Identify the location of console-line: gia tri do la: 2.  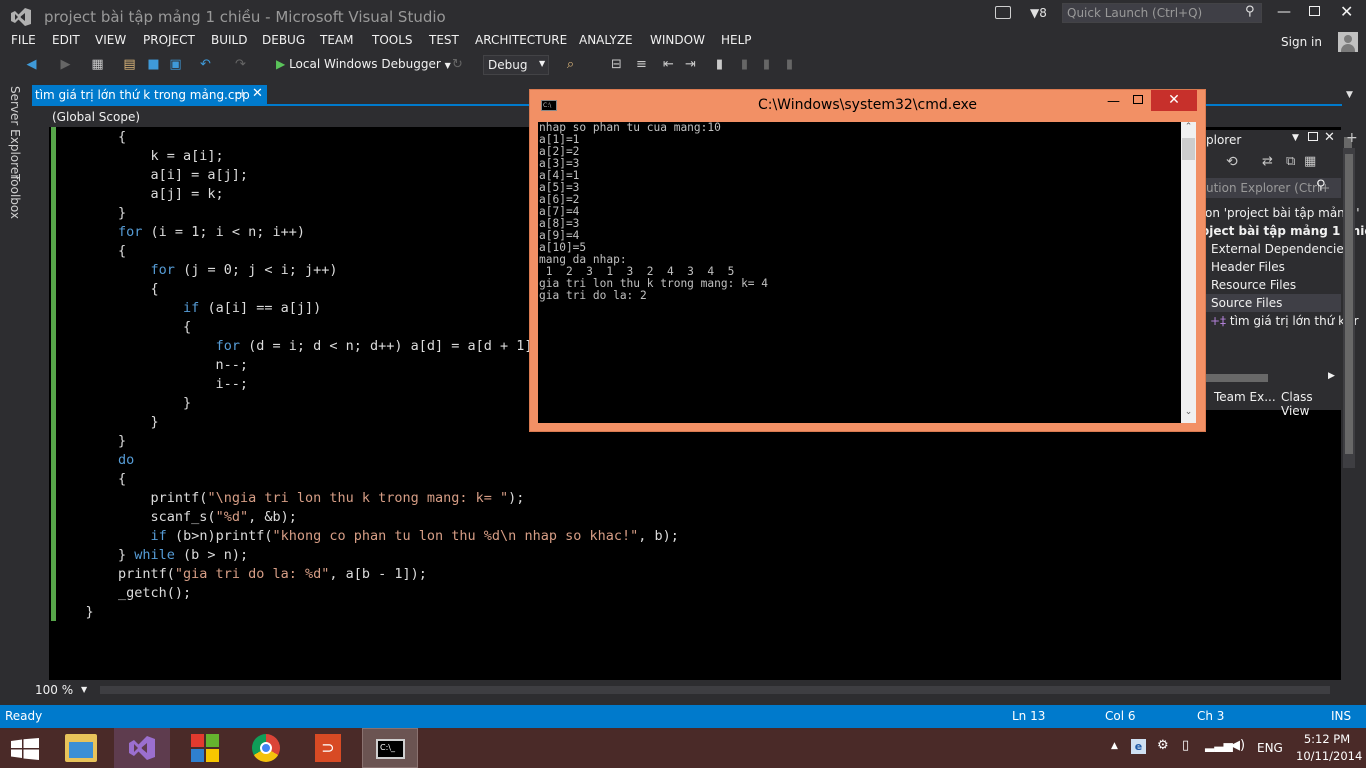
(593, 295).